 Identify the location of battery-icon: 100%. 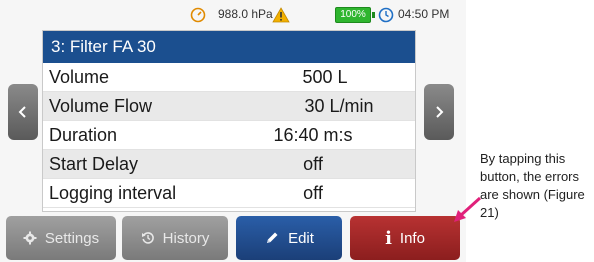
(355, 15).